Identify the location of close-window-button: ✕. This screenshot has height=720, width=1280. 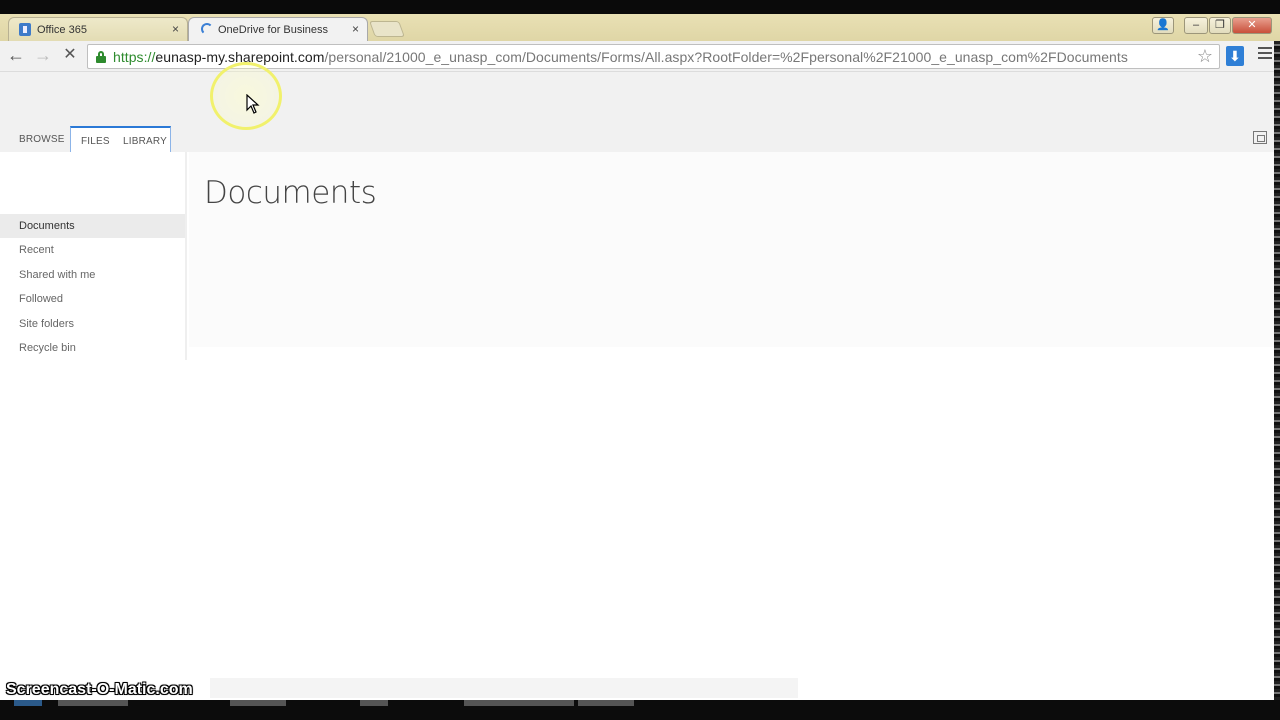
(1252, 25).